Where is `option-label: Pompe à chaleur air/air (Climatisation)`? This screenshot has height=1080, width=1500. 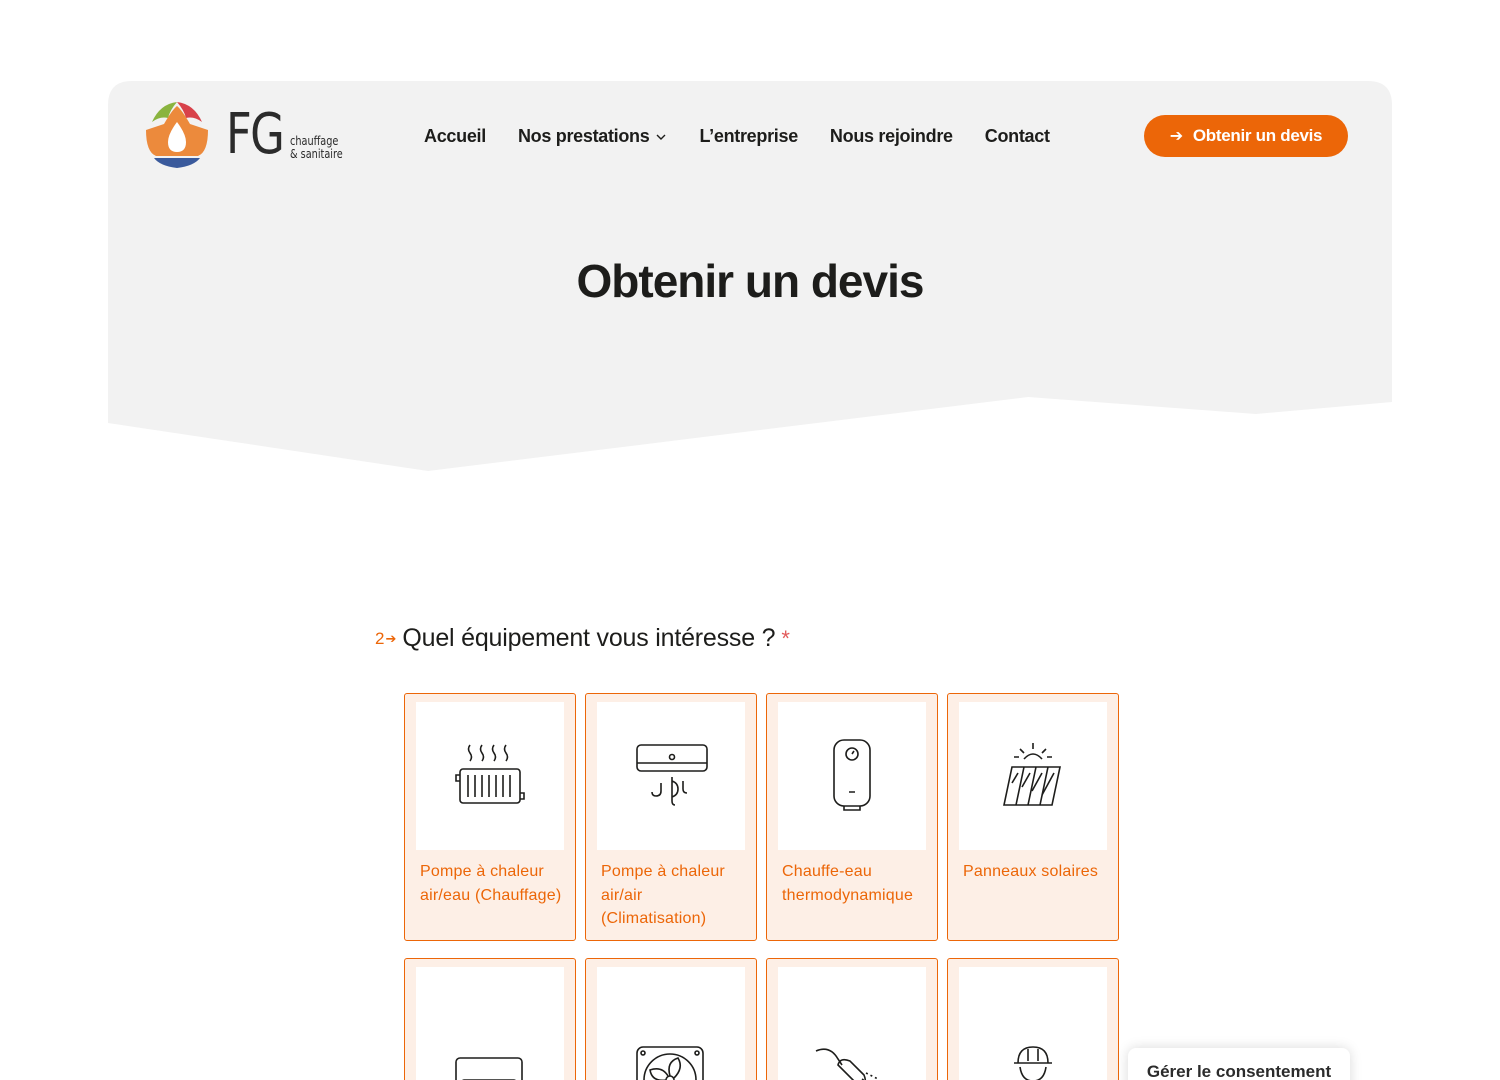 option-label: Pompe à chaleur air/air (Climatisation) is located at coordinates (663, 895).